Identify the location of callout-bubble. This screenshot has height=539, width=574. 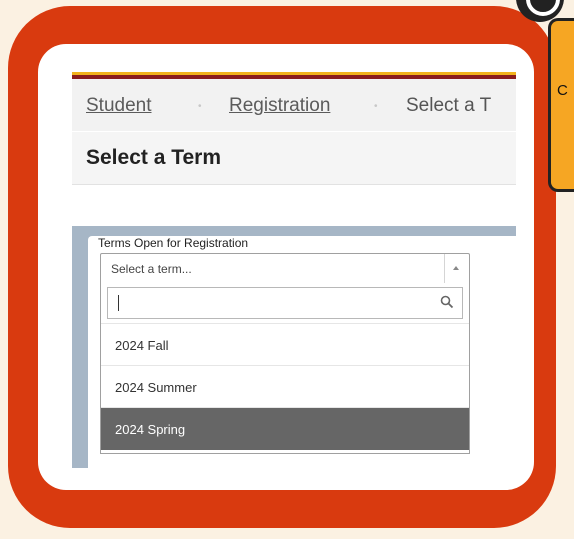
(561, 105).